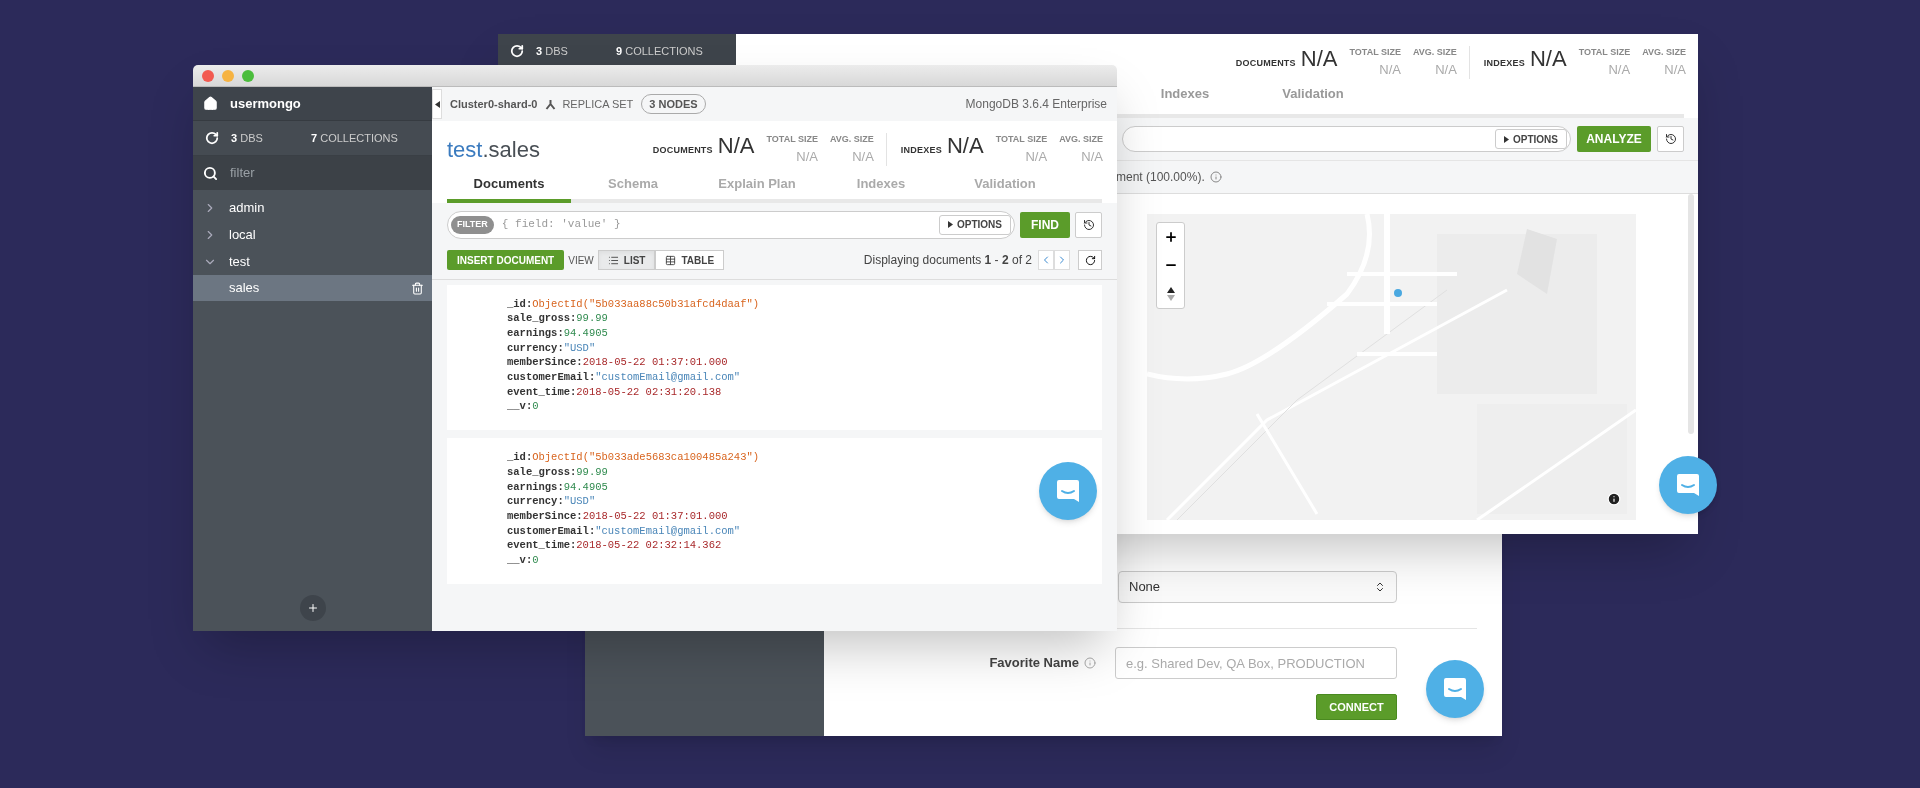 The width and height of the screenshot is (1920, 788). What do you see at coordinates (312, 261) in the screenshot?
I see `database-item: test` at bounding box center [312, 261].